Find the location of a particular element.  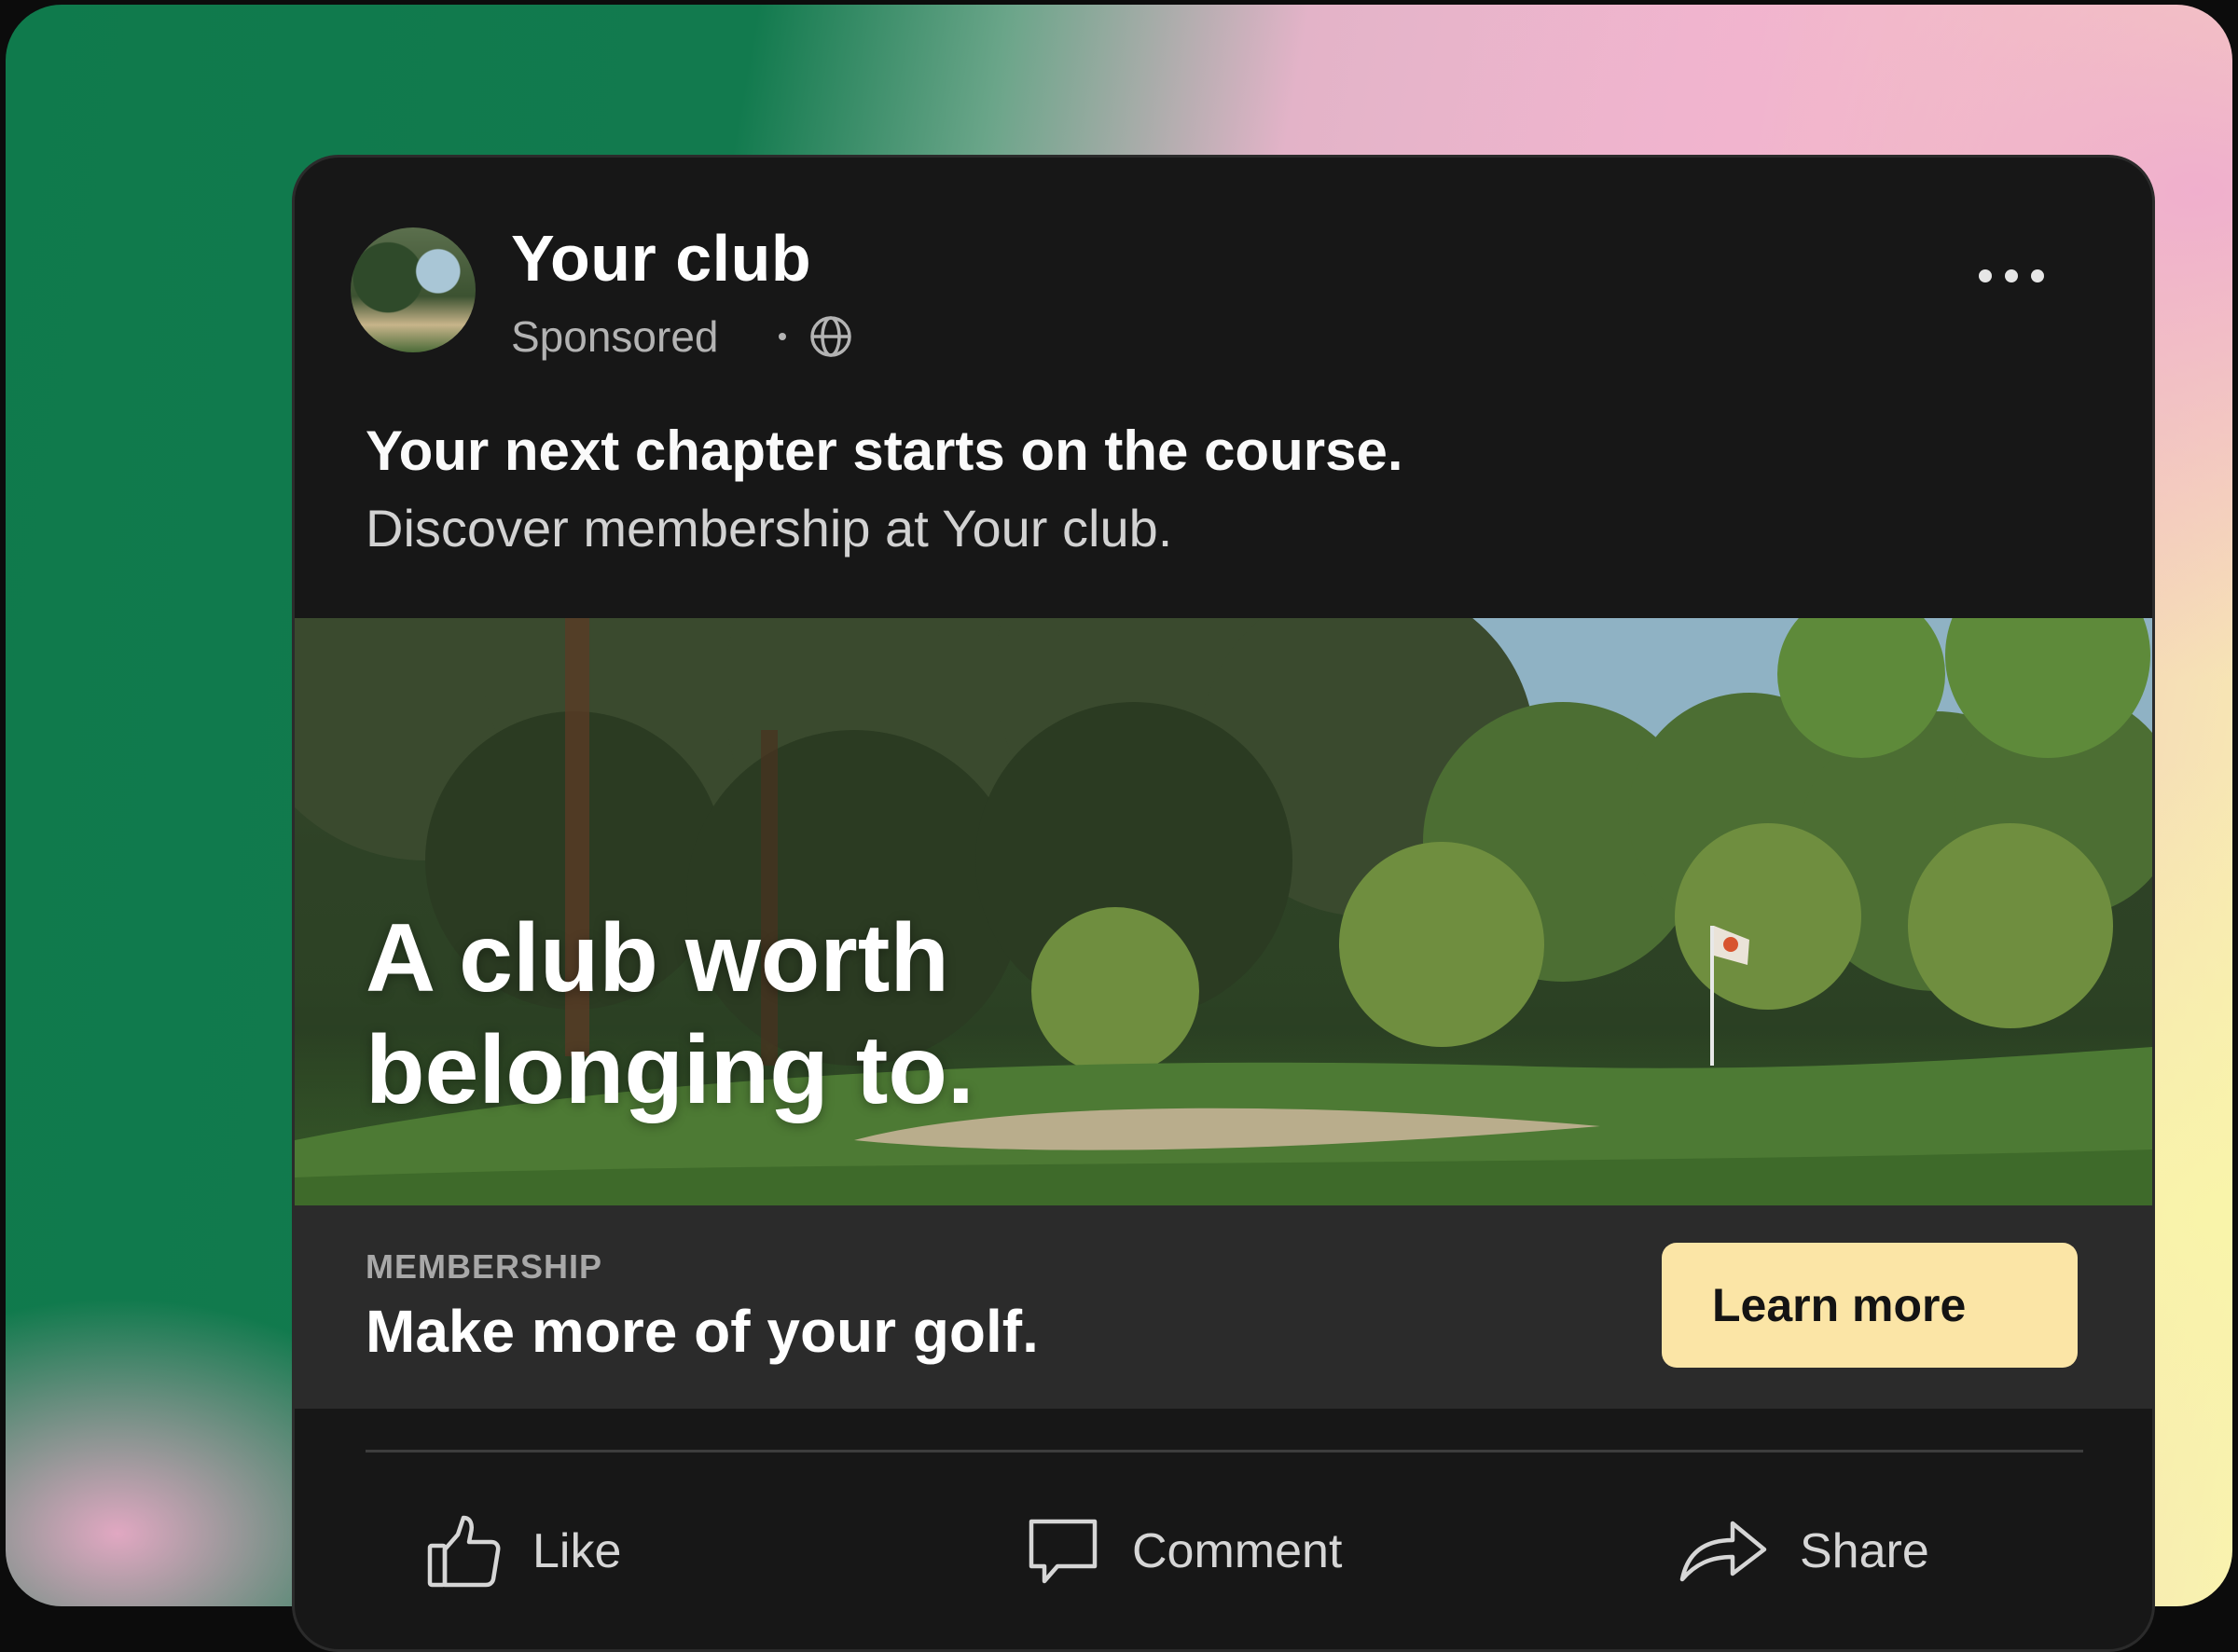

sponsored-label: Sponsored is located at coordinates (615, 337).